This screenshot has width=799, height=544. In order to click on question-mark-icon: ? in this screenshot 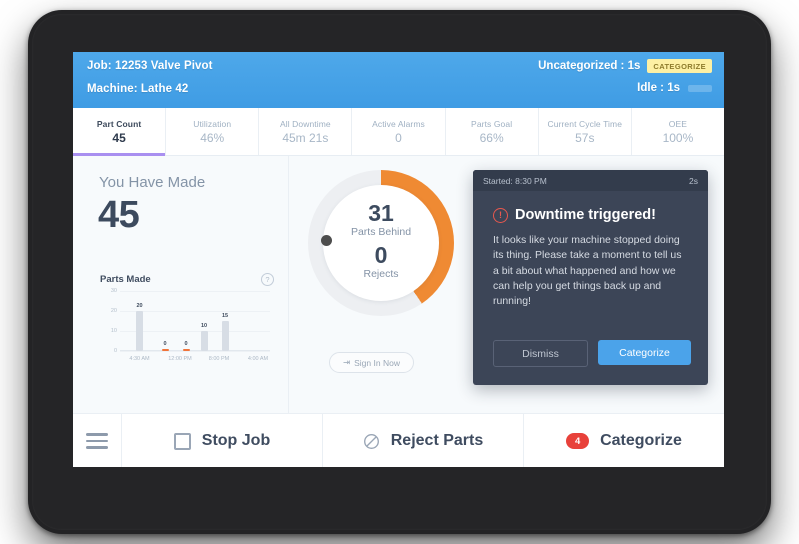, I will do `click(267, 279)`.